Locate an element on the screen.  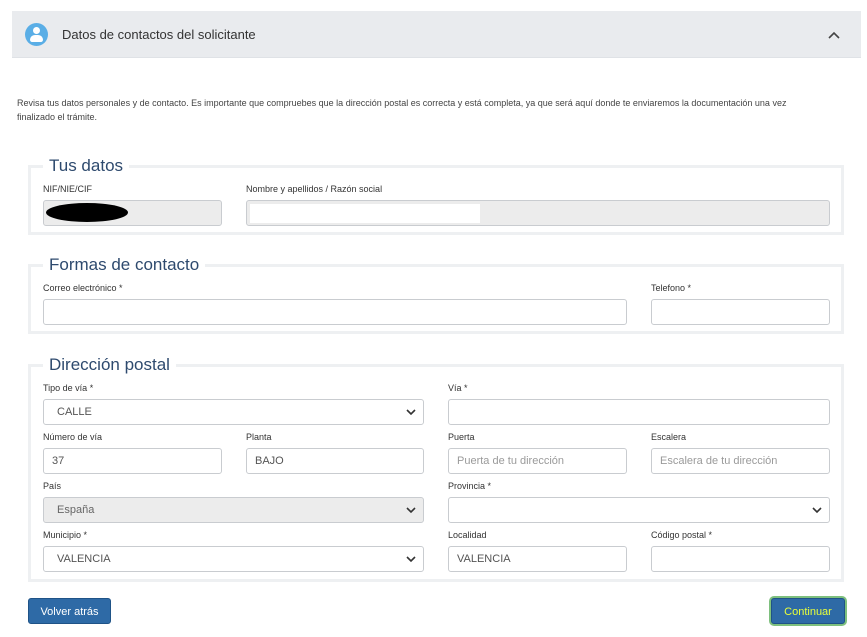
section-header: Datos de contactos del solicitante is located at coordinates (436, 34).